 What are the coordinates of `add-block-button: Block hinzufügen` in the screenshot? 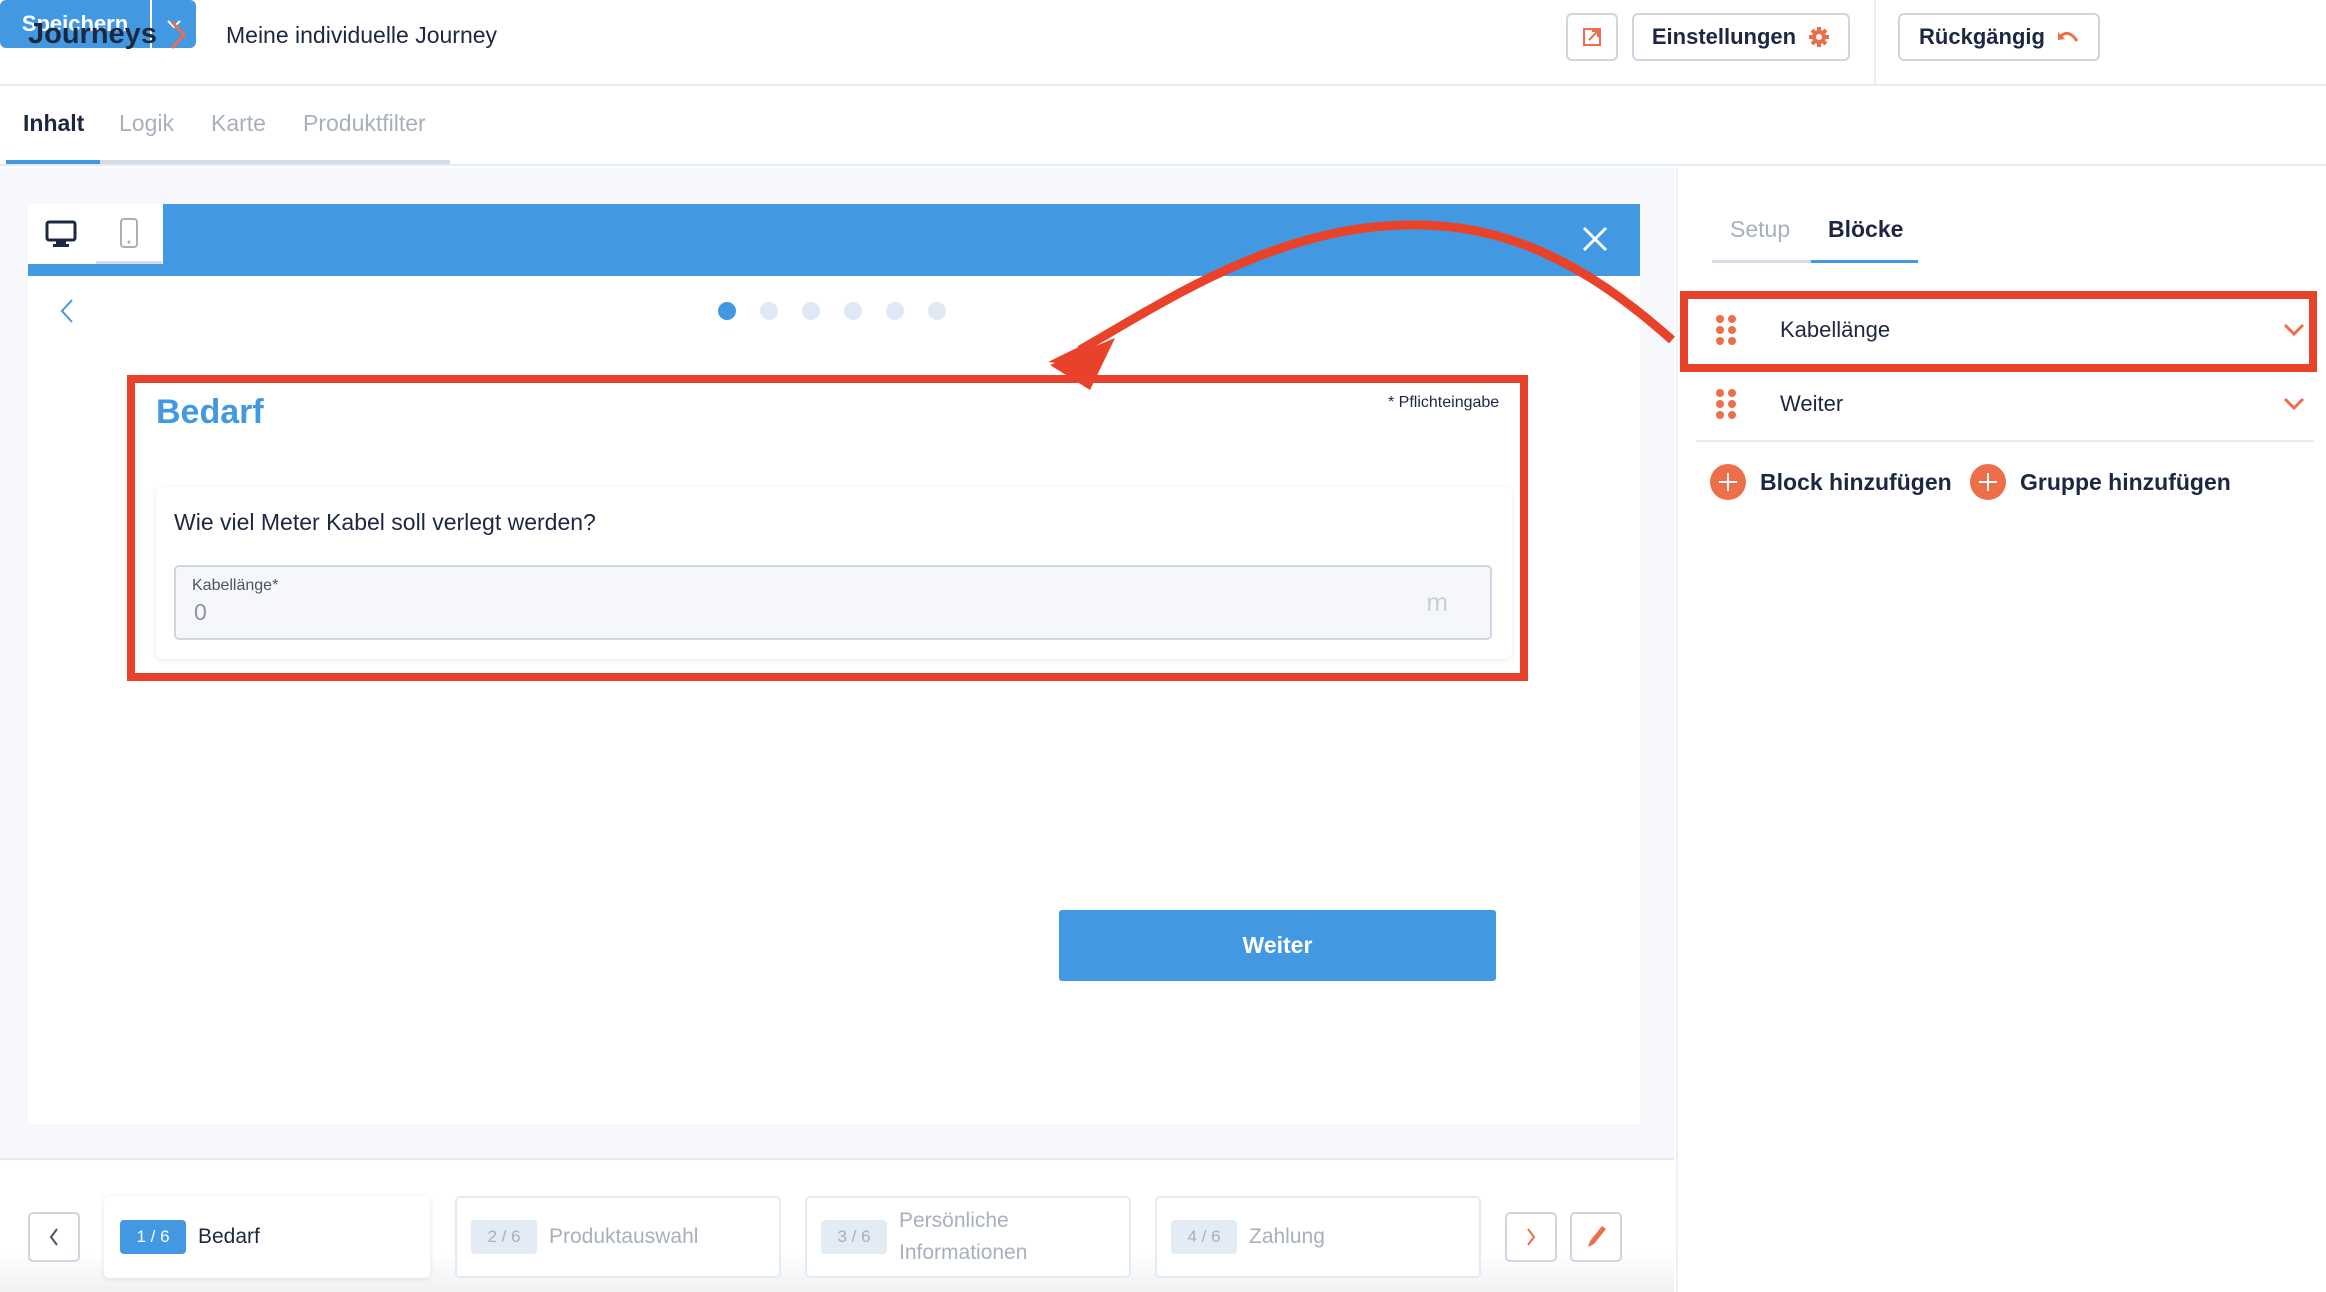 It's located at (1831, 482).